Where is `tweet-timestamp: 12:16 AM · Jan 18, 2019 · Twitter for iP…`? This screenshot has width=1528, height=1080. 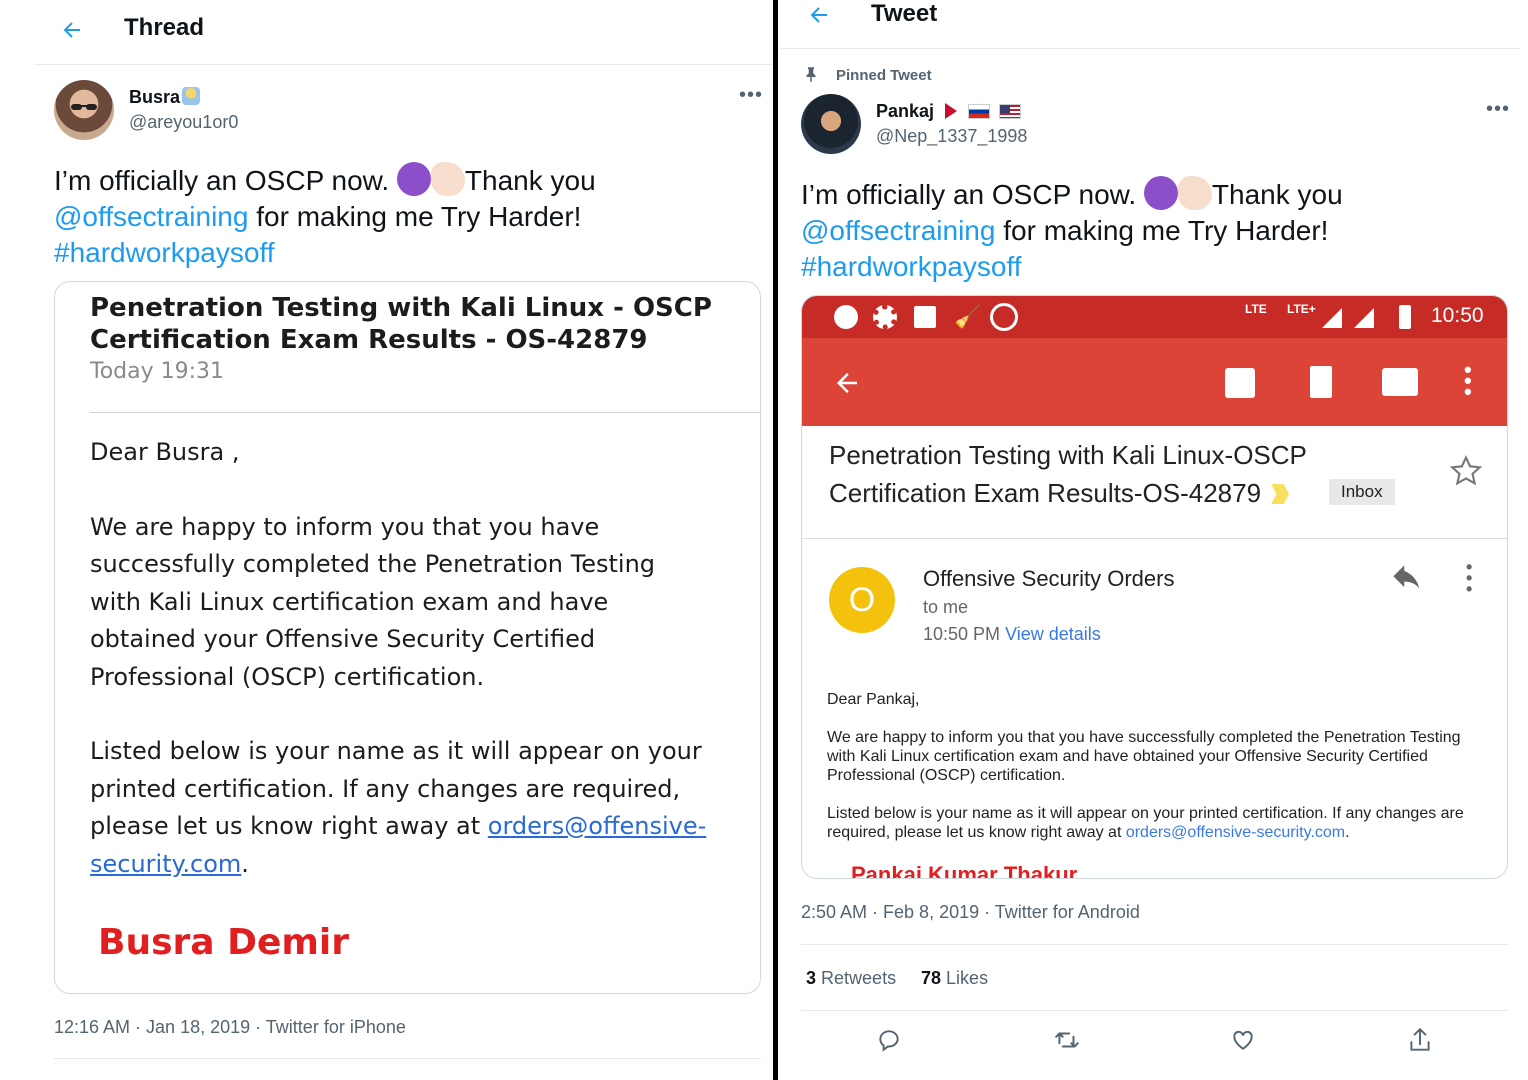 tweet-timestamp: 12:16 AM · Jan 18, 2019 · Twitter for iP… is located at coordinates (230, 1027).